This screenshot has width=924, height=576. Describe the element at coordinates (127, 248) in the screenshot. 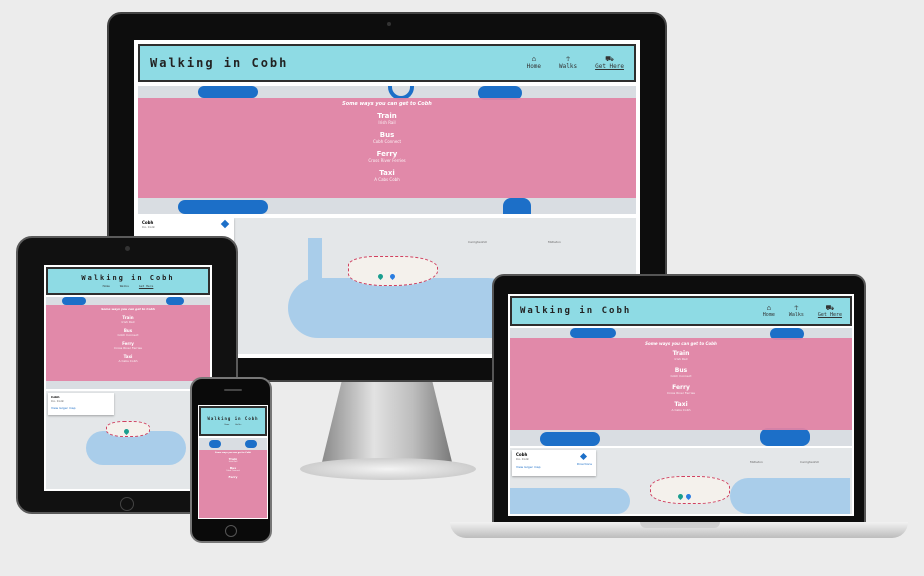

I see `tablet-camera` at that location.